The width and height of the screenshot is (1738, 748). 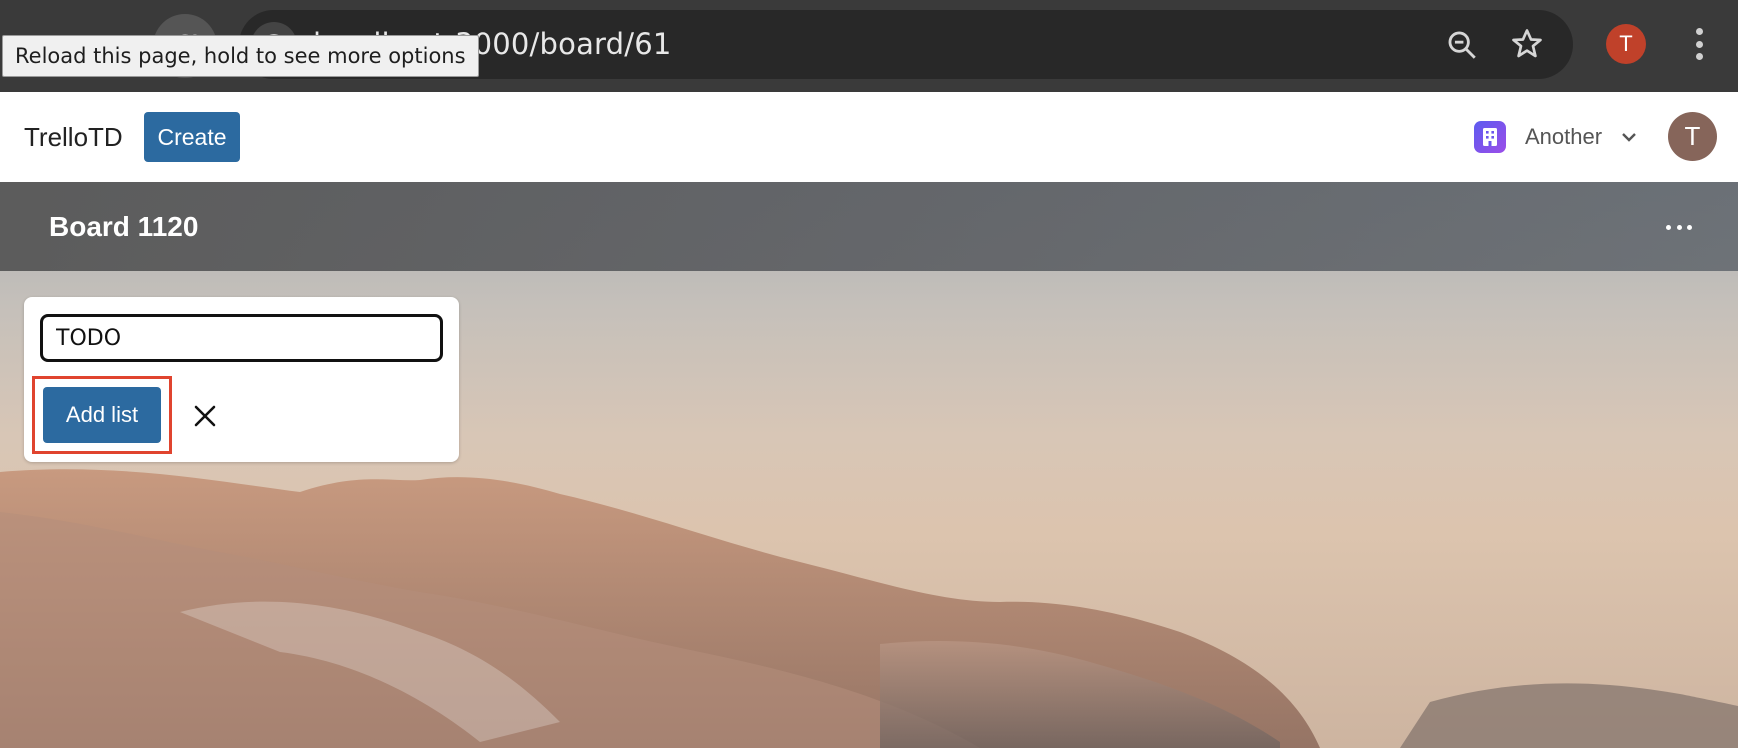 I want to click on workspace-switcher: Another, so click(x=1563, y=137).